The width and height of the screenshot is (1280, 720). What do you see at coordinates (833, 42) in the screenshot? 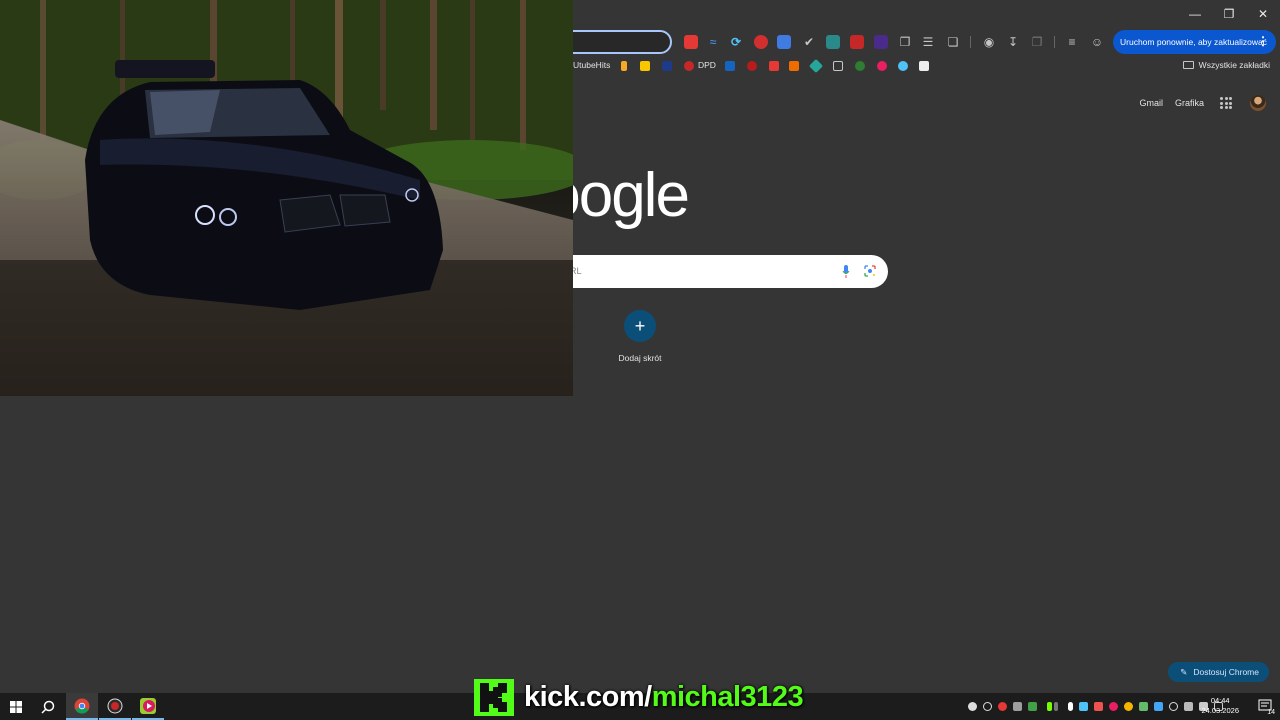
I see `new-extension-icon` at bounding box center [833, 42].